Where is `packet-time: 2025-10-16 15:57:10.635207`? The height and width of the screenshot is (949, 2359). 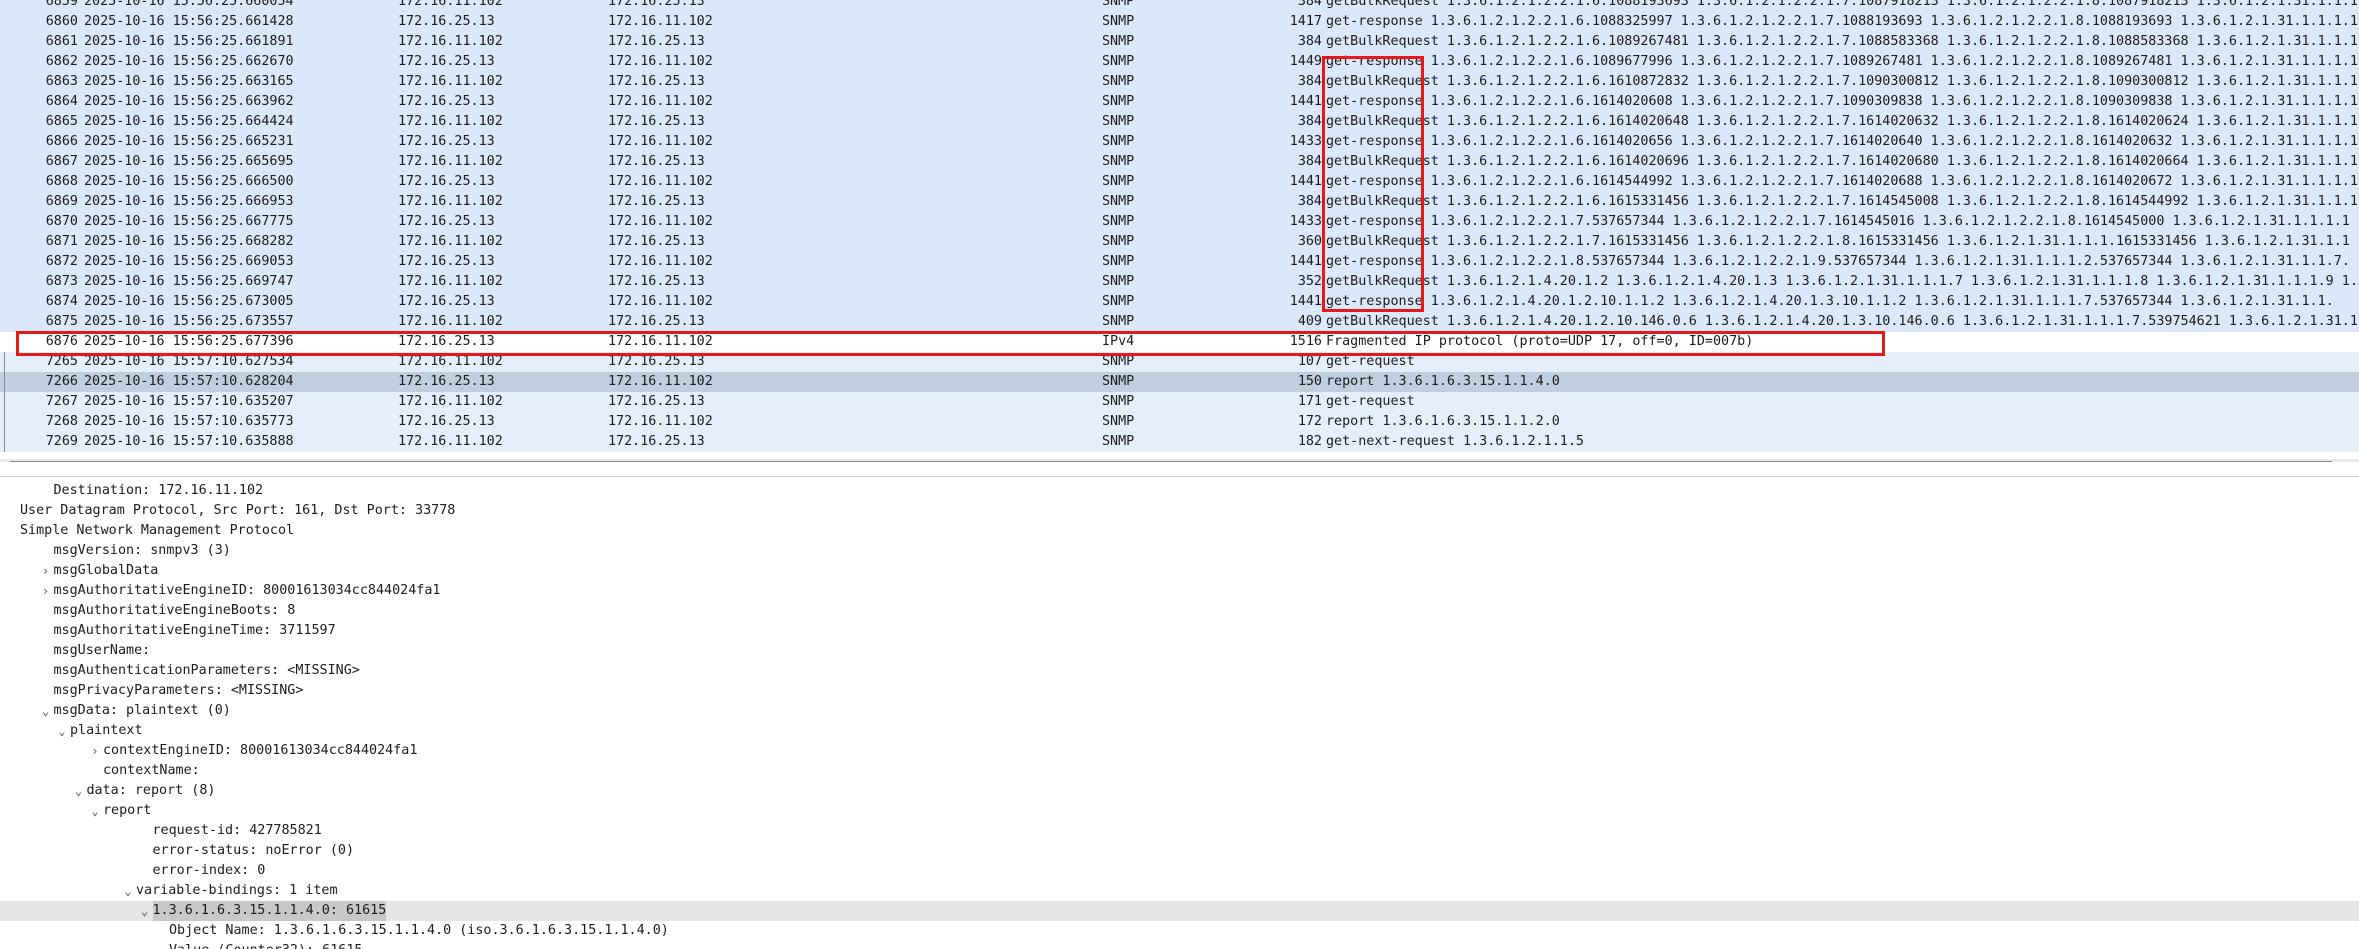 packet-time: 2025-10-16 15:57:10.635207 is located at coordinates (189, 401).